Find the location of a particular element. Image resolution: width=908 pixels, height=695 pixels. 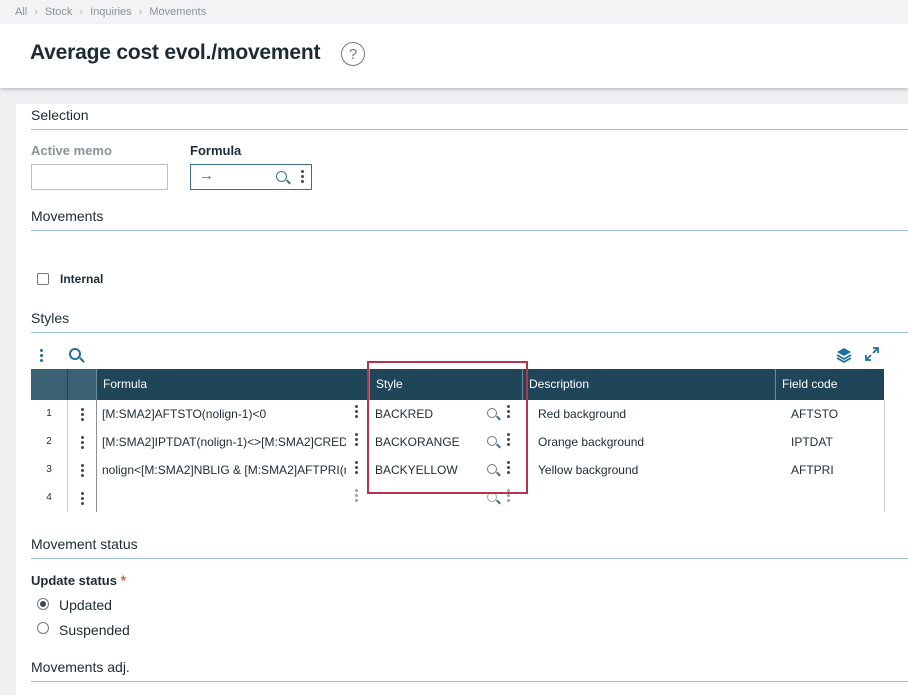

formula-label: Formula is located at coordinates (216, 150).